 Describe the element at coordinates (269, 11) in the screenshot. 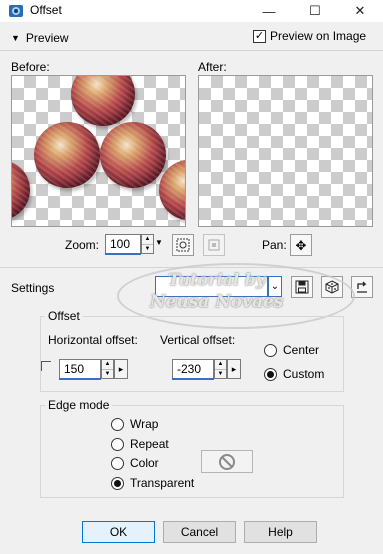

I see `minimize-button: —` at that location.